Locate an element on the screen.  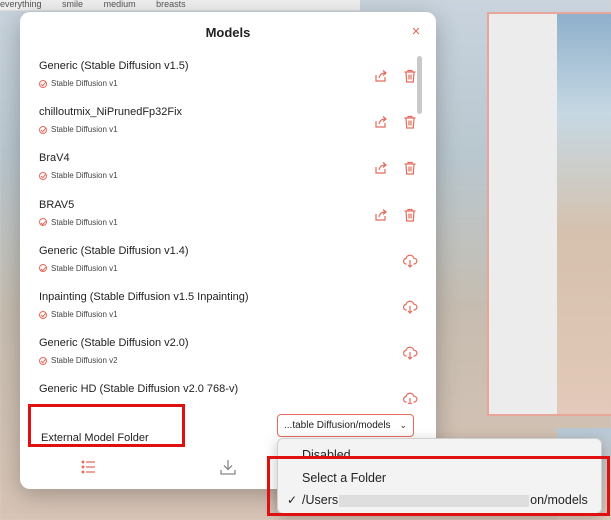
tag-bar: everything smile medium breasts is located at coordinates (180, 5).